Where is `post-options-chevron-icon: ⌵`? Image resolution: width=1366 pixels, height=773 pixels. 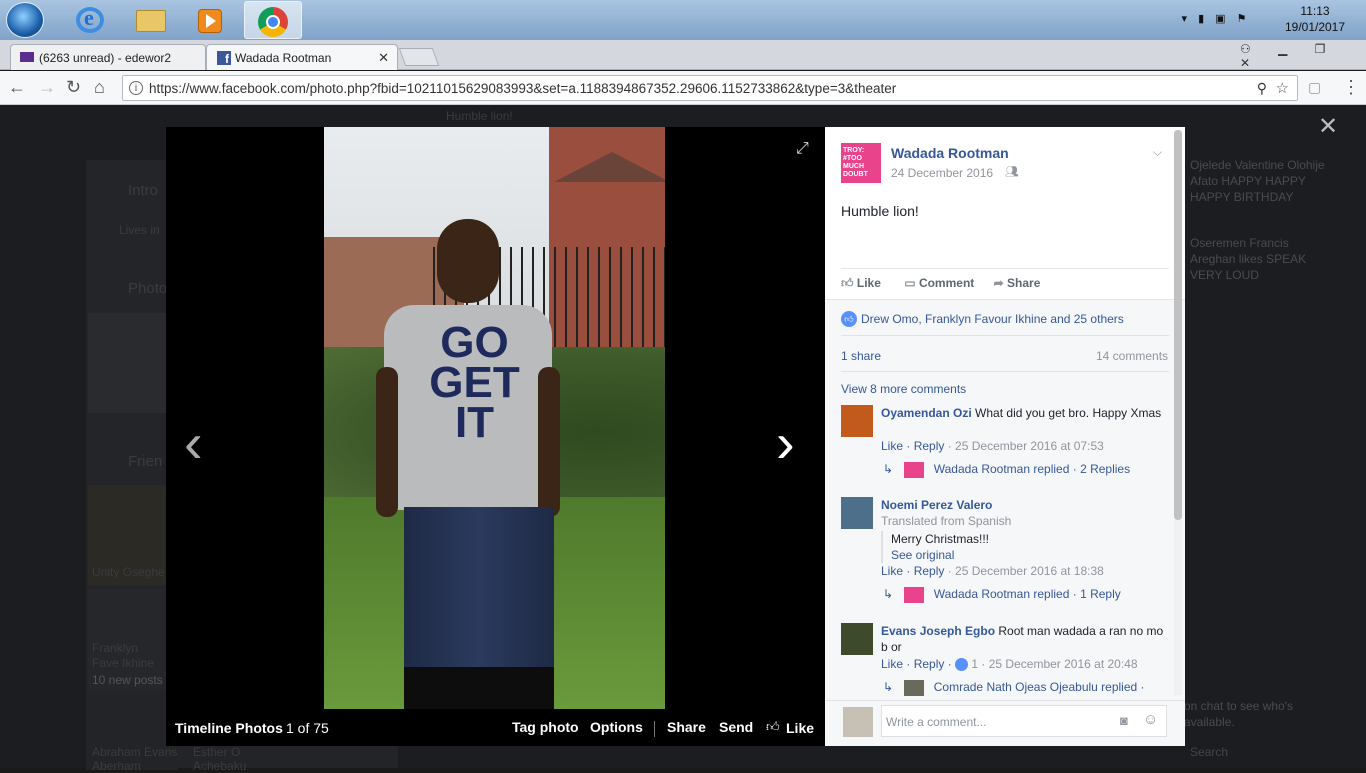 post-options-chevron-icon: ⌵ is located at coordinates (1157, 152).